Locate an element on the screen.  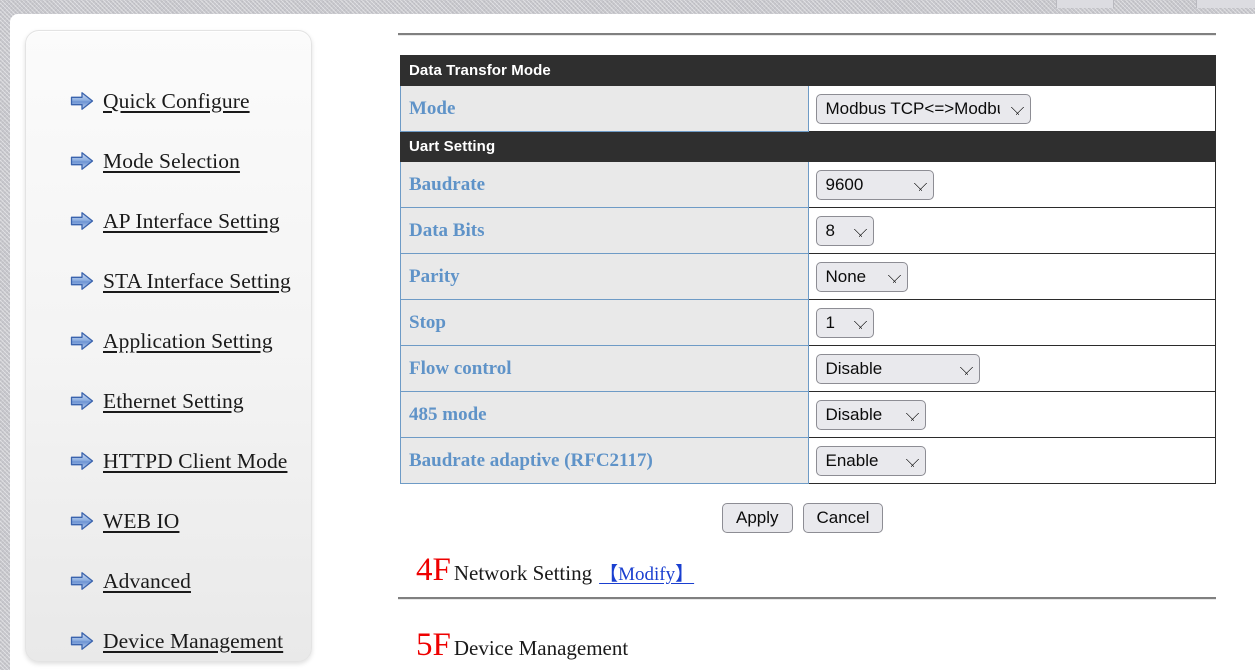
setting-label: Parity is located at coordinates (604, 276).